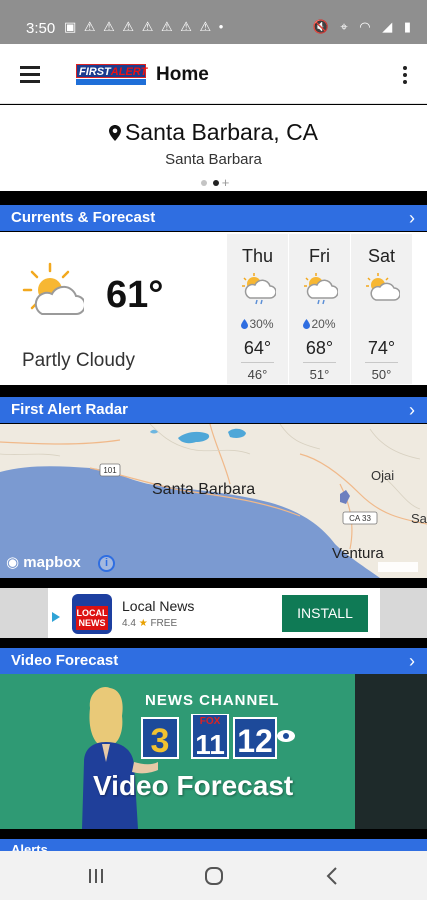  I want to click on precip-chance: 20%, so click(319, 324).